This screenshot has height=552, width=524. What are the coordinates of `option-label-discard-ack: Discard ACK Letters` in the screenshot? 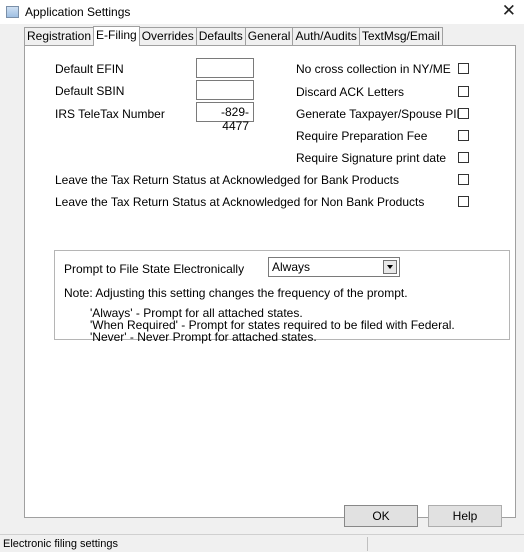 It's located at (350, 92).